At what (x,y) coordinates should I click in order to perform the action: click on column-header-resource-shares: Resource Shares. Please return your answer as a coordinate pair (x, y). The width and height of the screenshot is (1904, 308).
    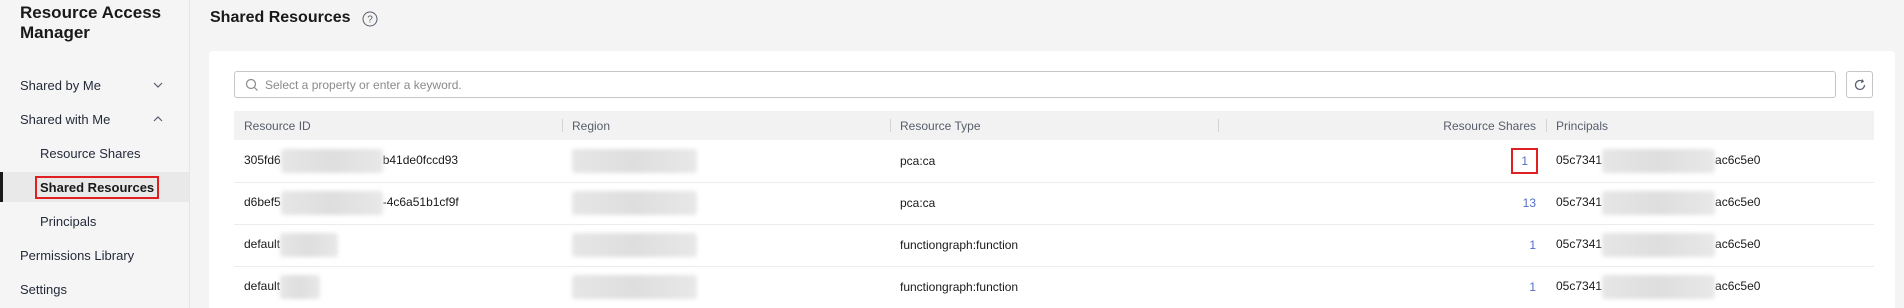
    Looking at the image, I should click on (1382, 125).